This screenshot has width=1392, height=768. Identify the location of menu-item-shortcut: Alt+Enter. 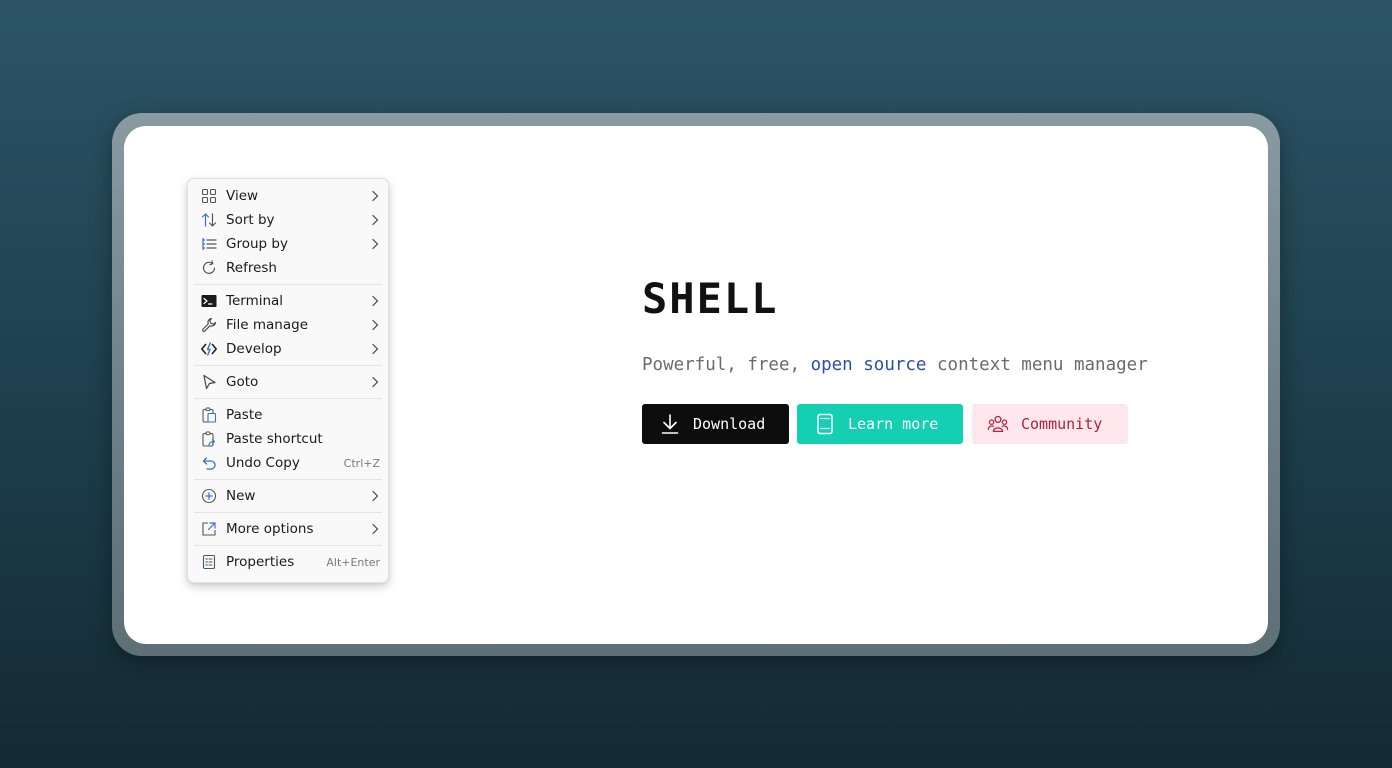
(353, 562).